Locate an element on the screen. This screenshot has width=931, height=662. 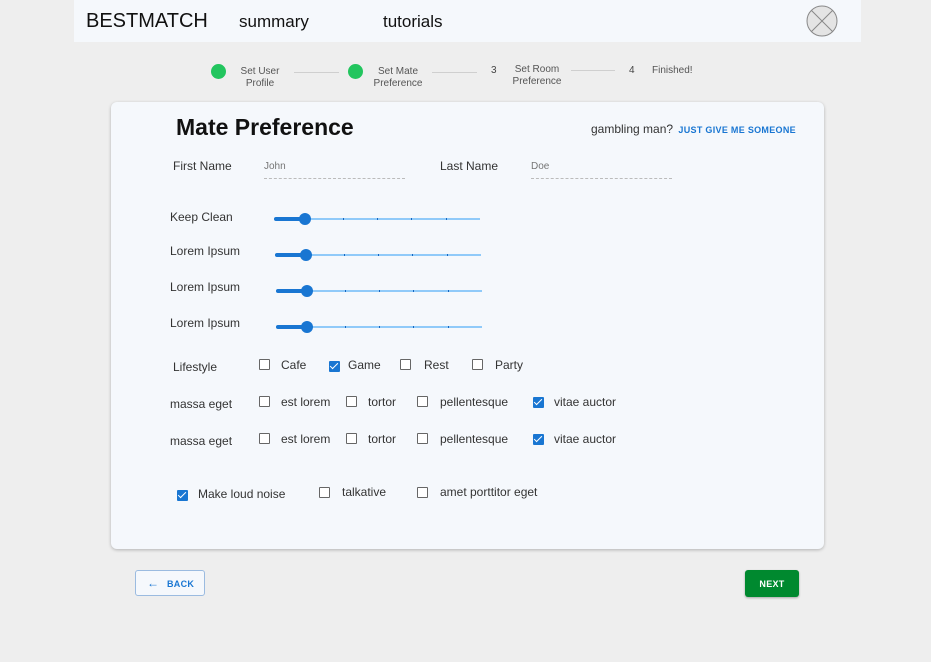
back-button-label: BACK is located at coordinates (181, 584).